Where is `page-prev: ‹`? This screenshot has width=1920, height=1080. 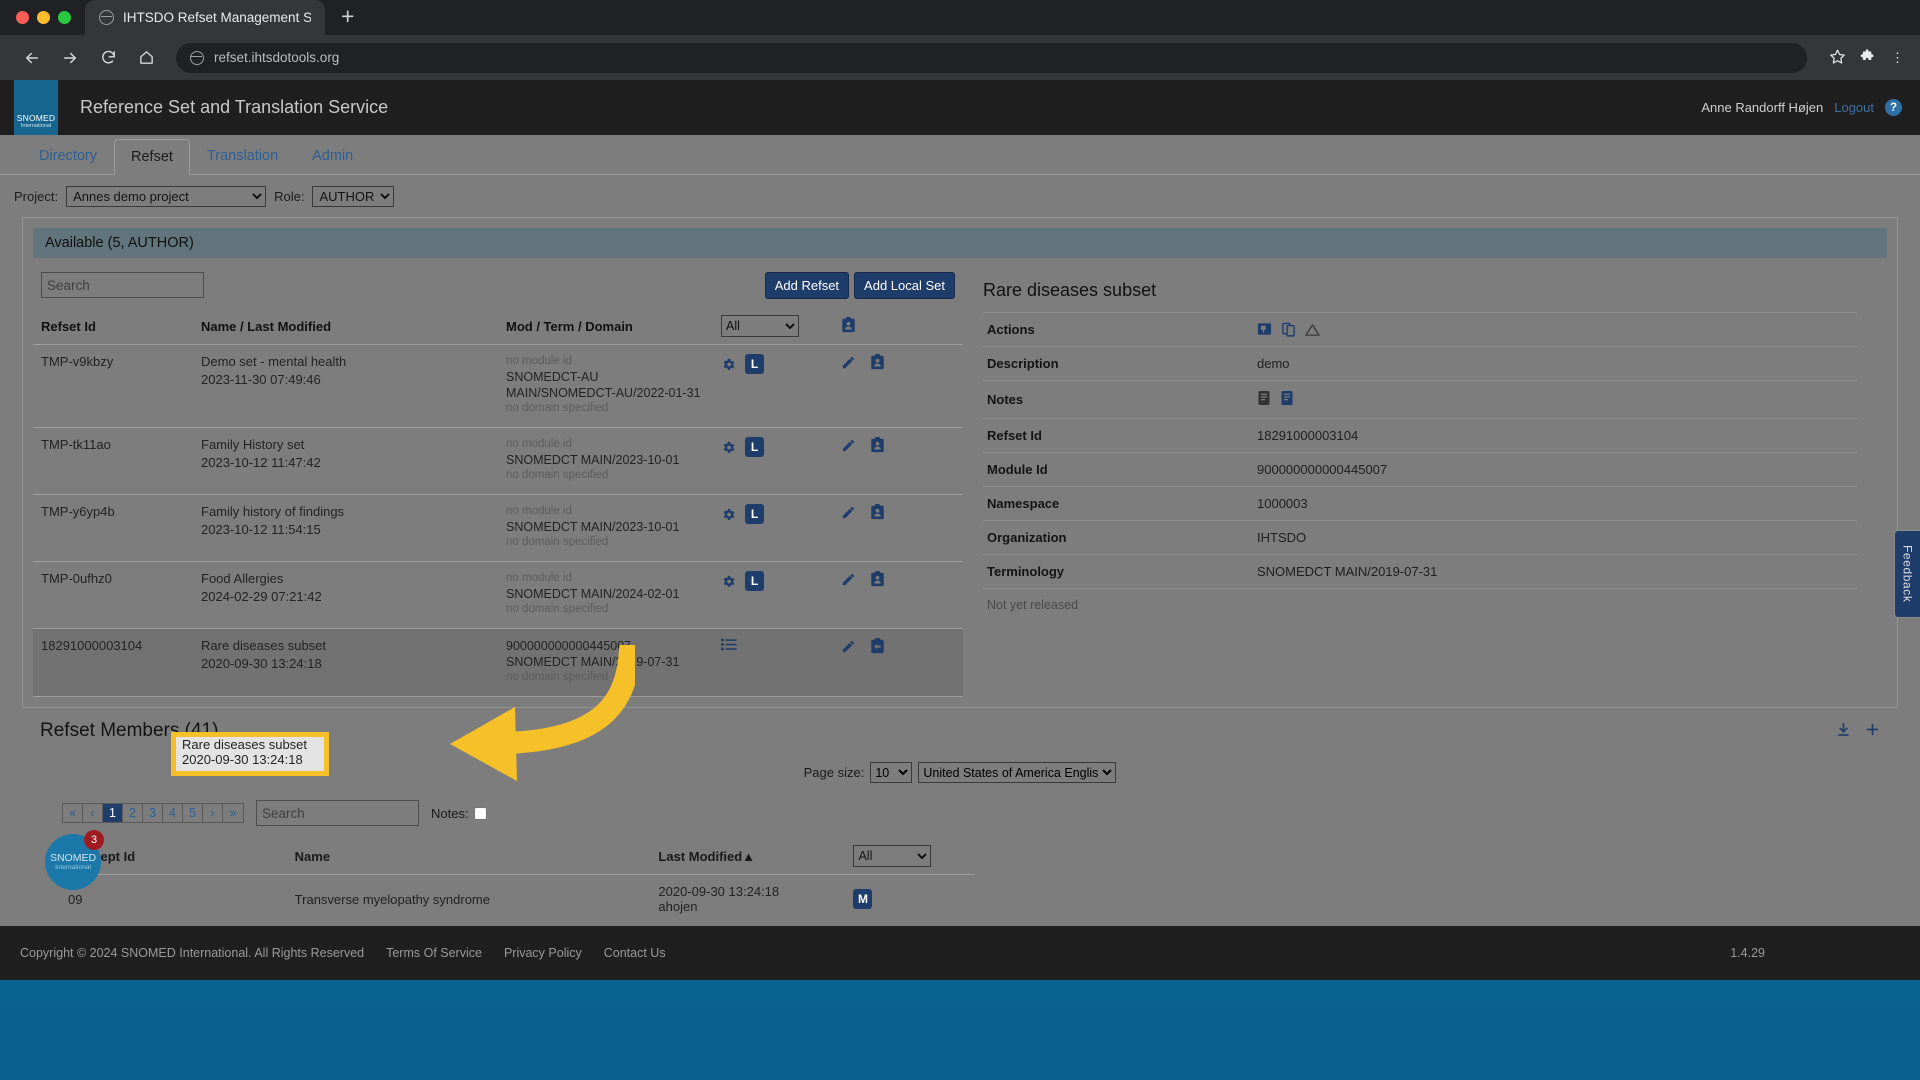 page-prev: ‹ is located at coordinates (93, 813).